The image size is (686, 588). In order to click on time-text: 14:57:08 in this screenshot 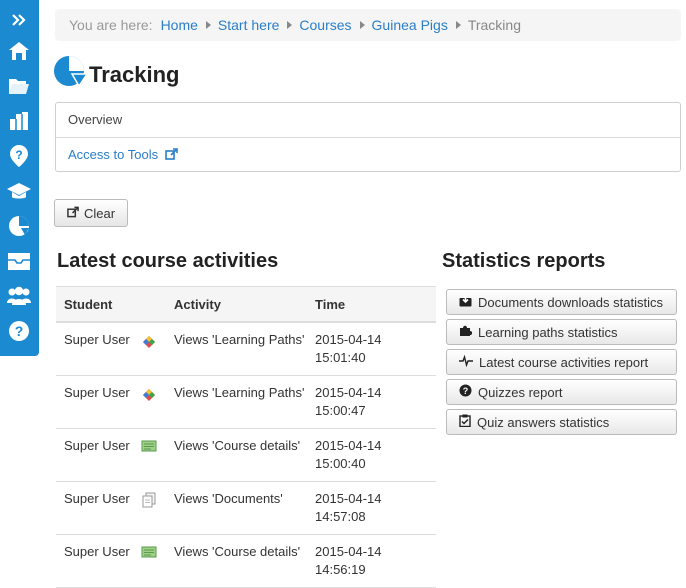, I will do `click(340, 516)`.